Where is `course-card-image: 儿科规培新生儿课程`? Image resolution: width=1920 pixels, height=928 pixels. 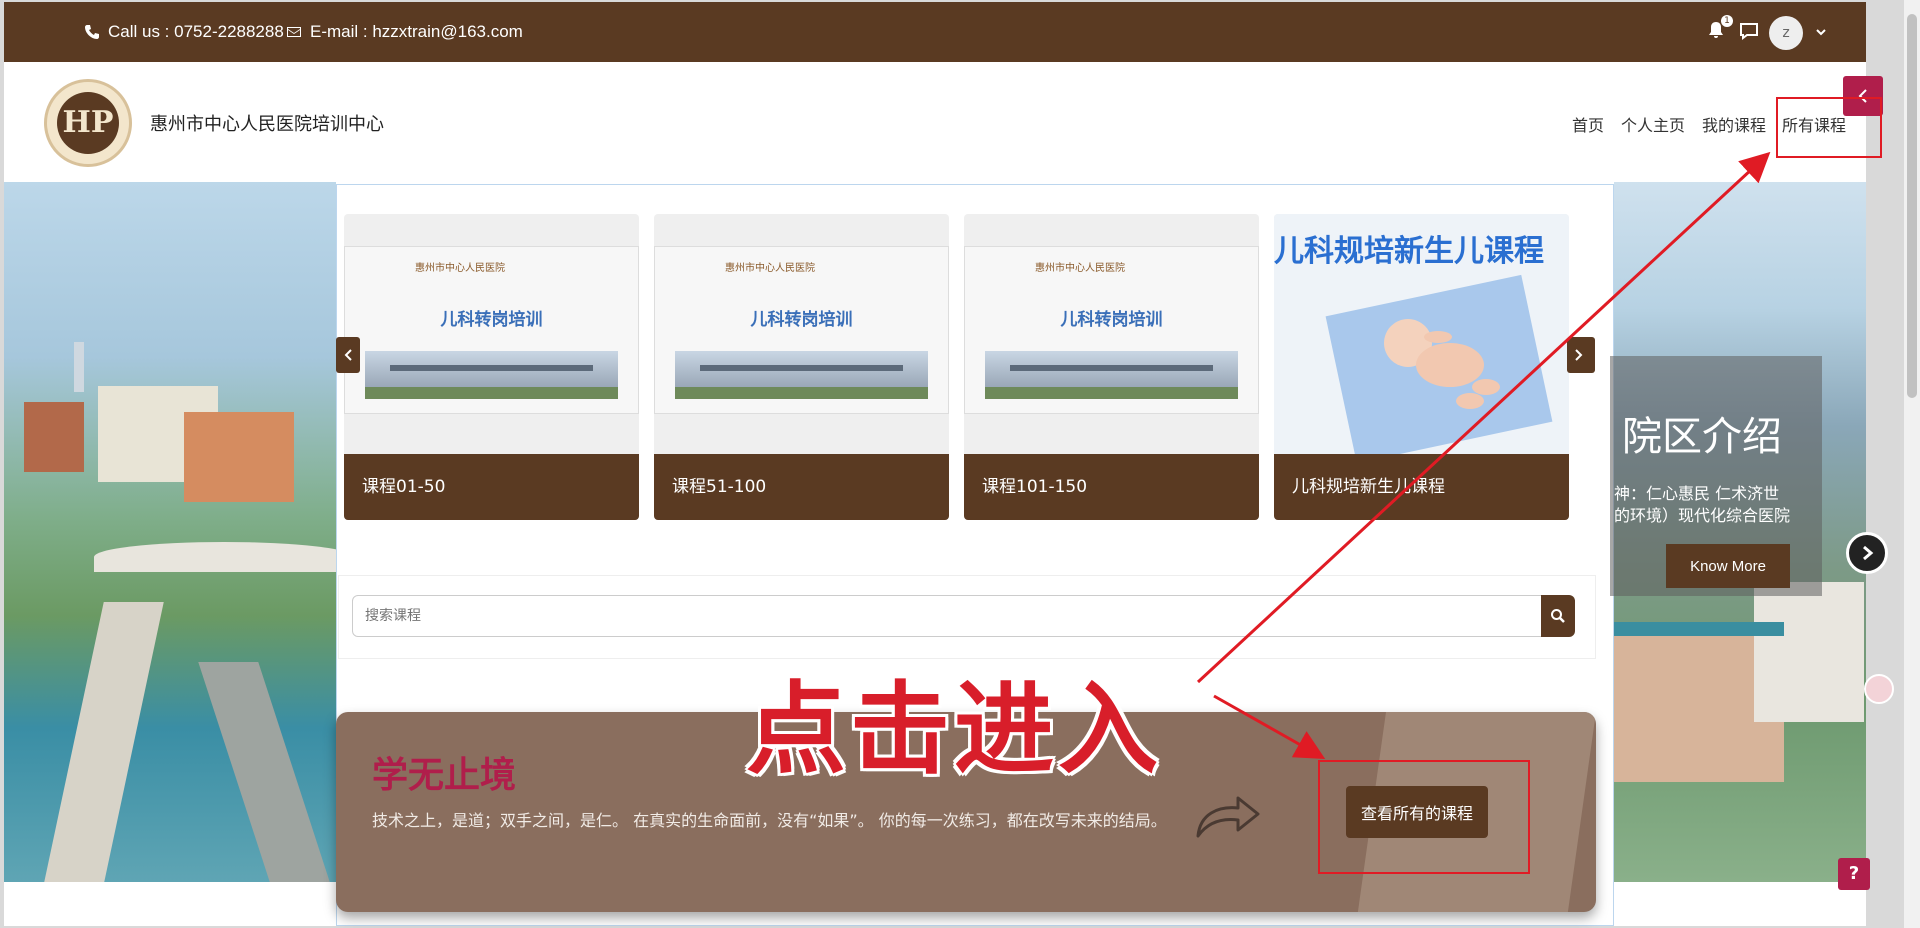 course-card-image: 儿科规培新生儿课程 is located at coordinates (1421, 339).